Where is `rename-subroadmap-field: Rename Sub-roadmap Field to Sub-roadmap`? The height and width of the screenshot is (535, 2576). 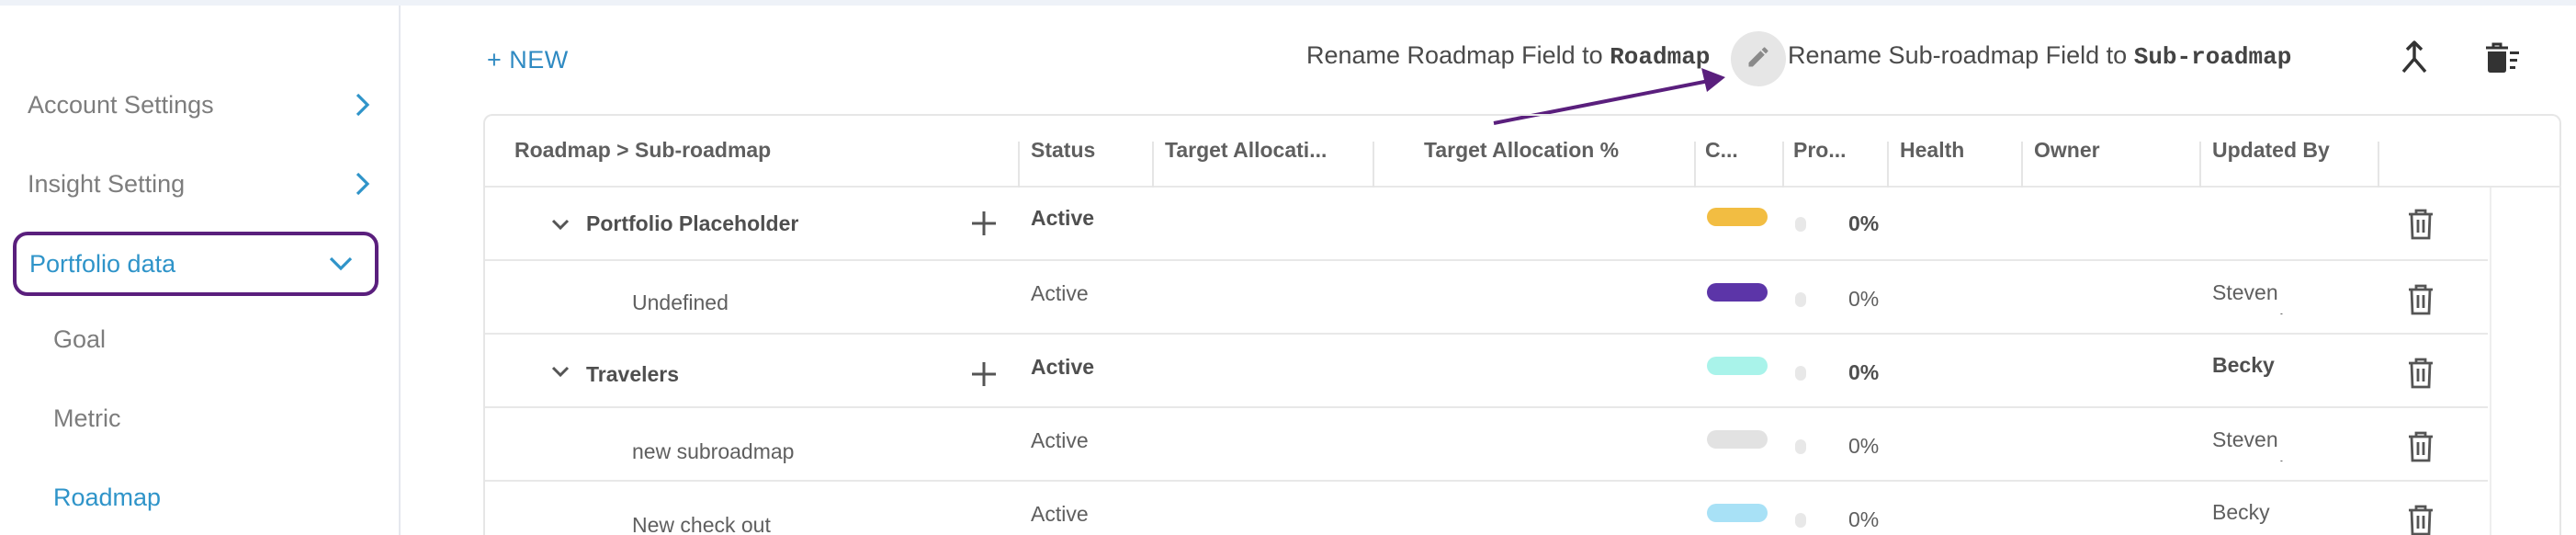
rename-subroadmap-field: Rename Sub-roadmap Field to Sub-roadmap is located at coordinates (2039, 56).